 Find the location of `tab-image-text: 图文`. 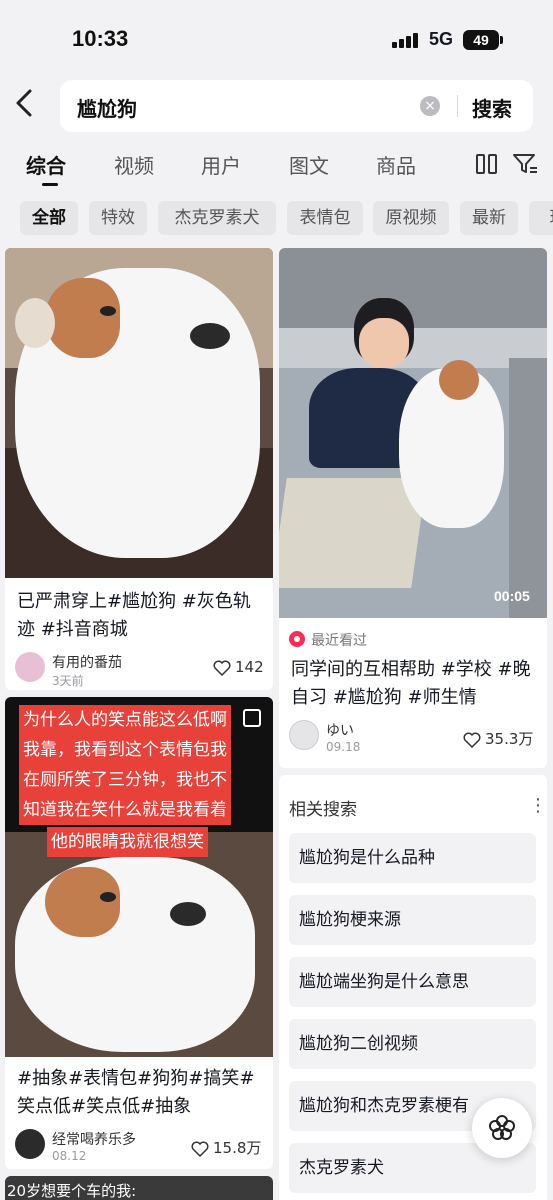

tab-image-text: 图文 is located at coordinates (309, 164).